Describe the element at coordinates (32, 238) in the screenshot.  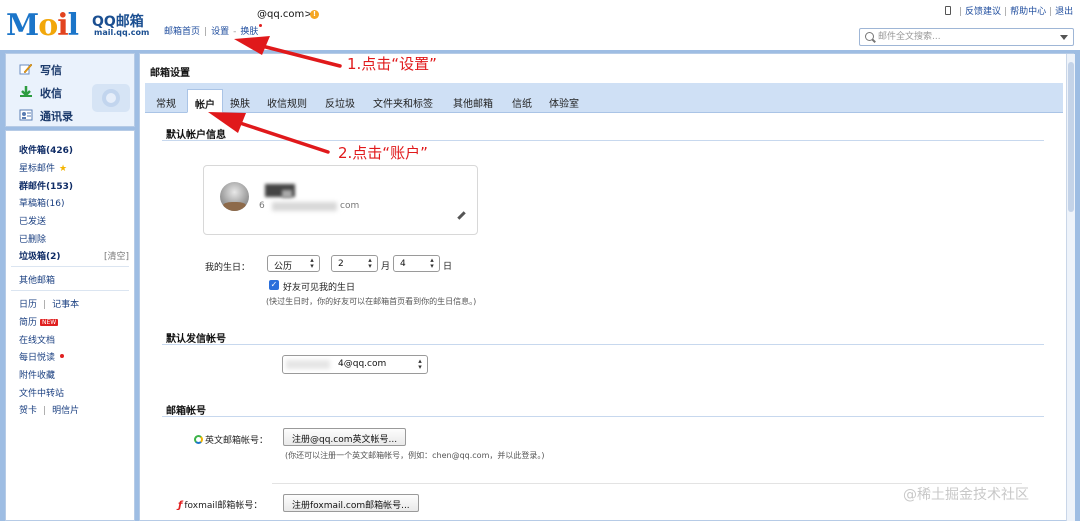
I see `folder-deleted: 已删除` at that location.